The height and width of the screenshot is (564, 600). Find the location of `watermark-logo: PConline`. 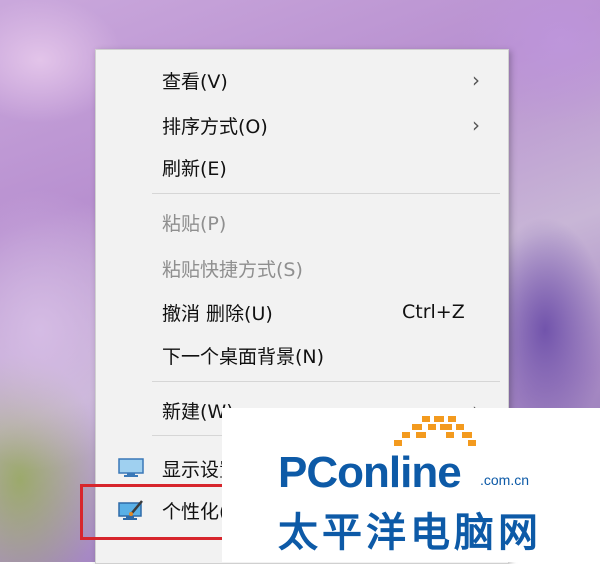

watermark-logo: PConline is located at coordinates (370, 473).